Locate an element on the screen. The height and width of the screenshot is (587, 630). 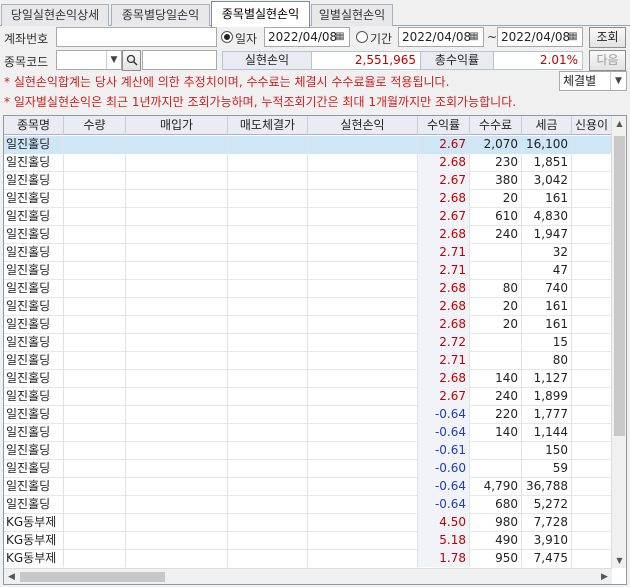
table-row: 일진홀딩 -0.64 4,790 36,788 is located at coordinates (308, 487).